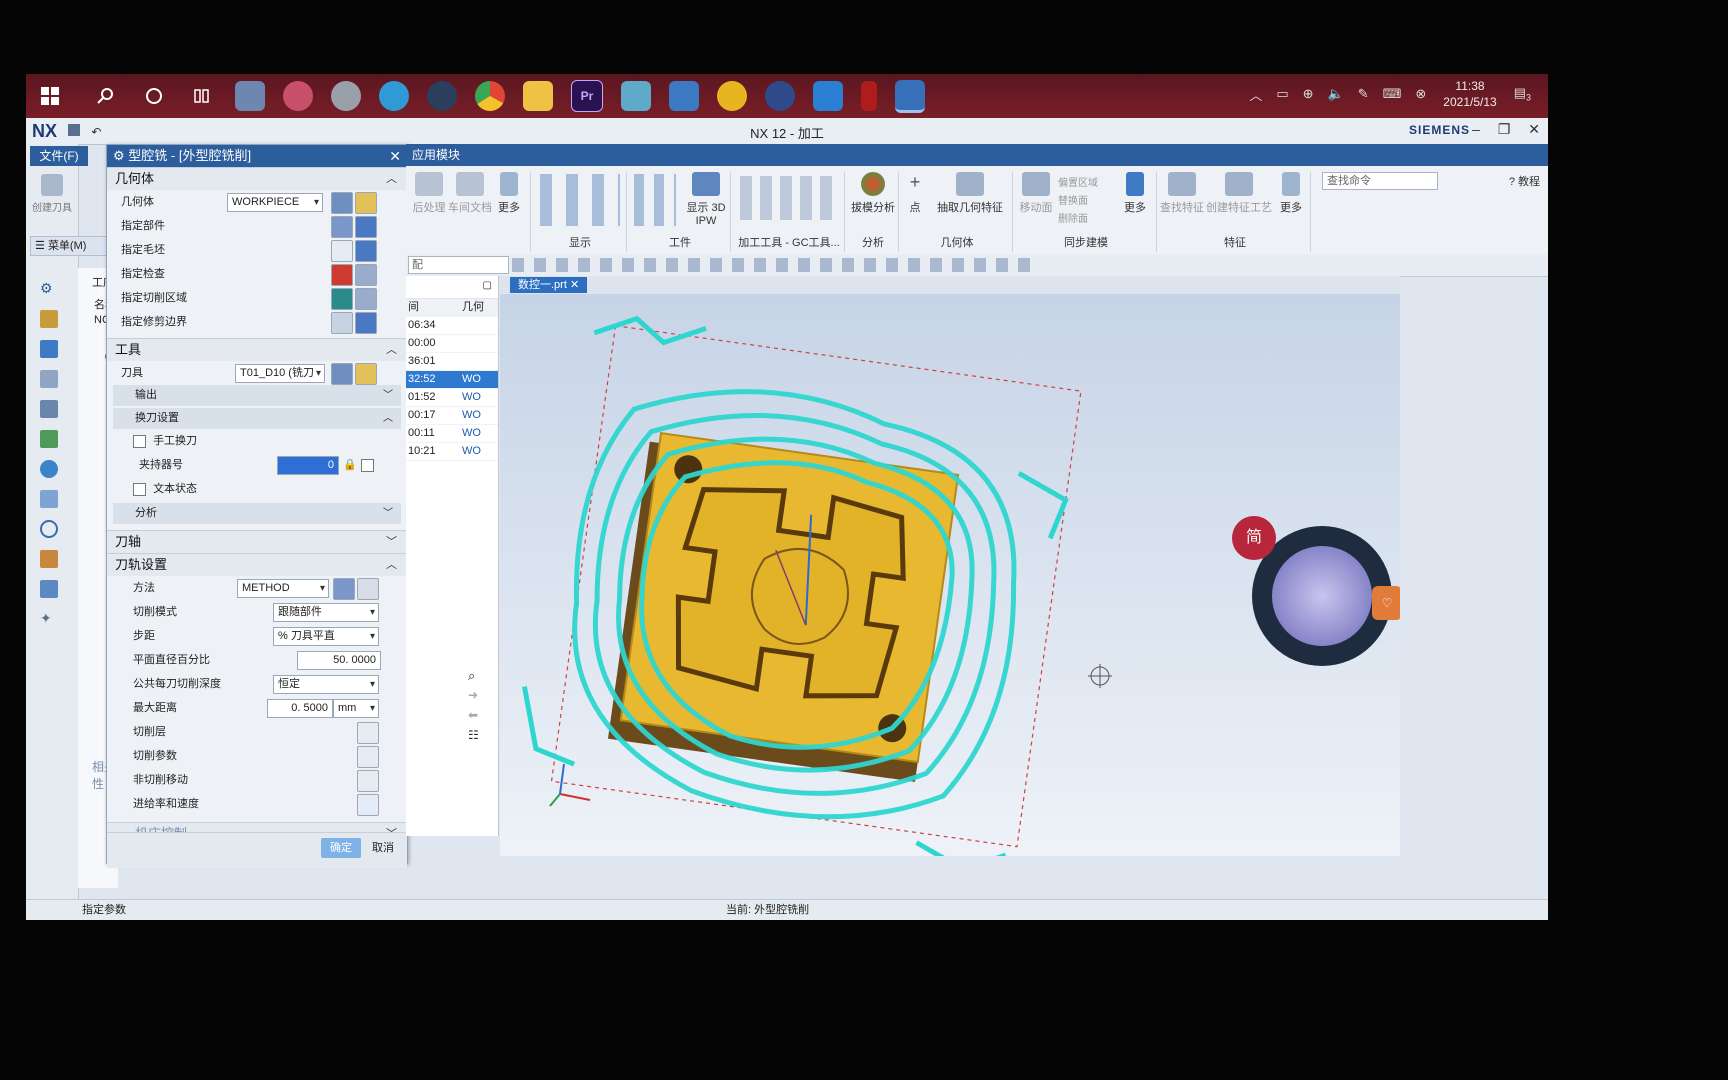 This screenshot has height=1080, width=1728. Describe the element at coordinates (970, 193) in the screenshot. I see `extract-geometry-button: 抽取几何特征` at that location.